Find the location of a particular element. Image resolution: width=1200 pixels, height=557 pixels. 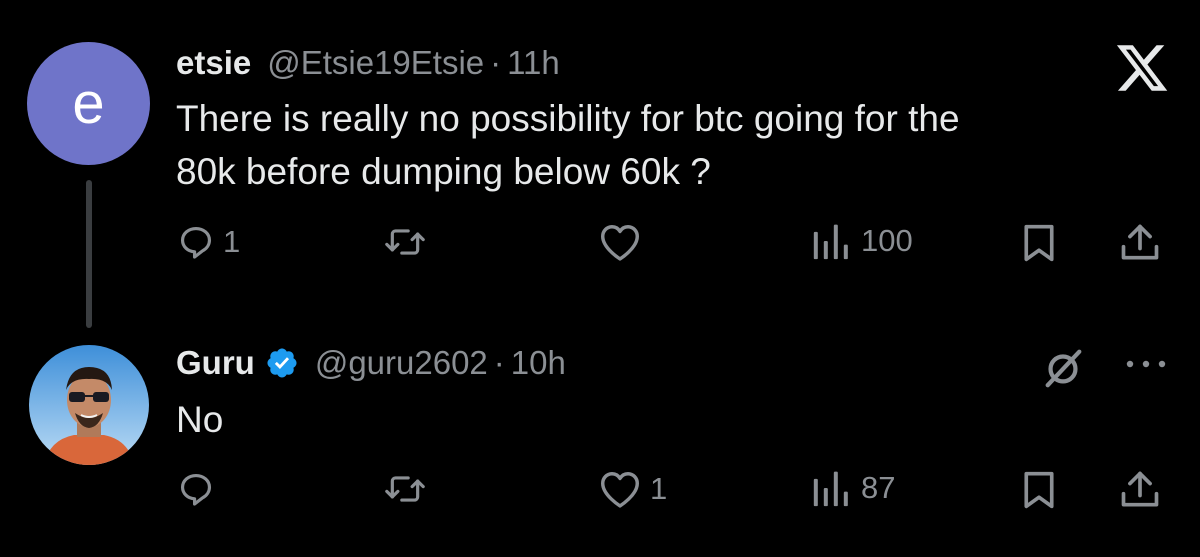

avatar is located at coordinates (89, 405).